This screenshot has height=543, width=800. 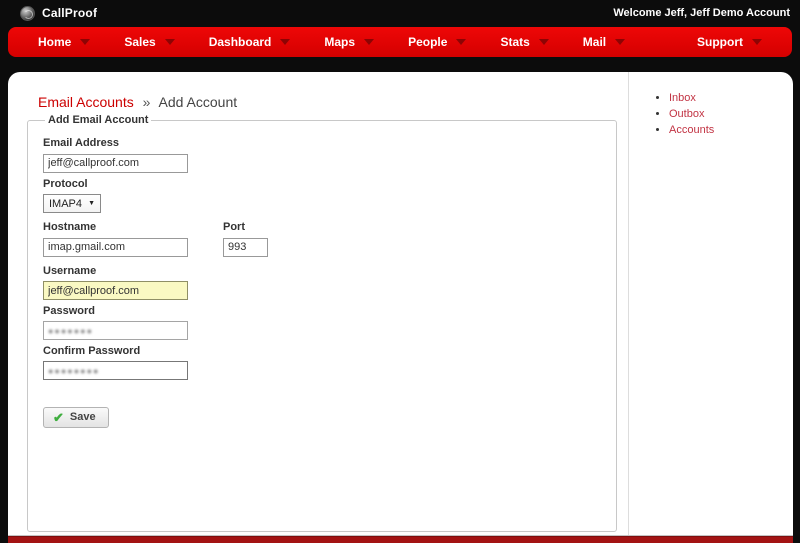 I want to click on nav-item-stats: Stats, so click(x=524, y=42).